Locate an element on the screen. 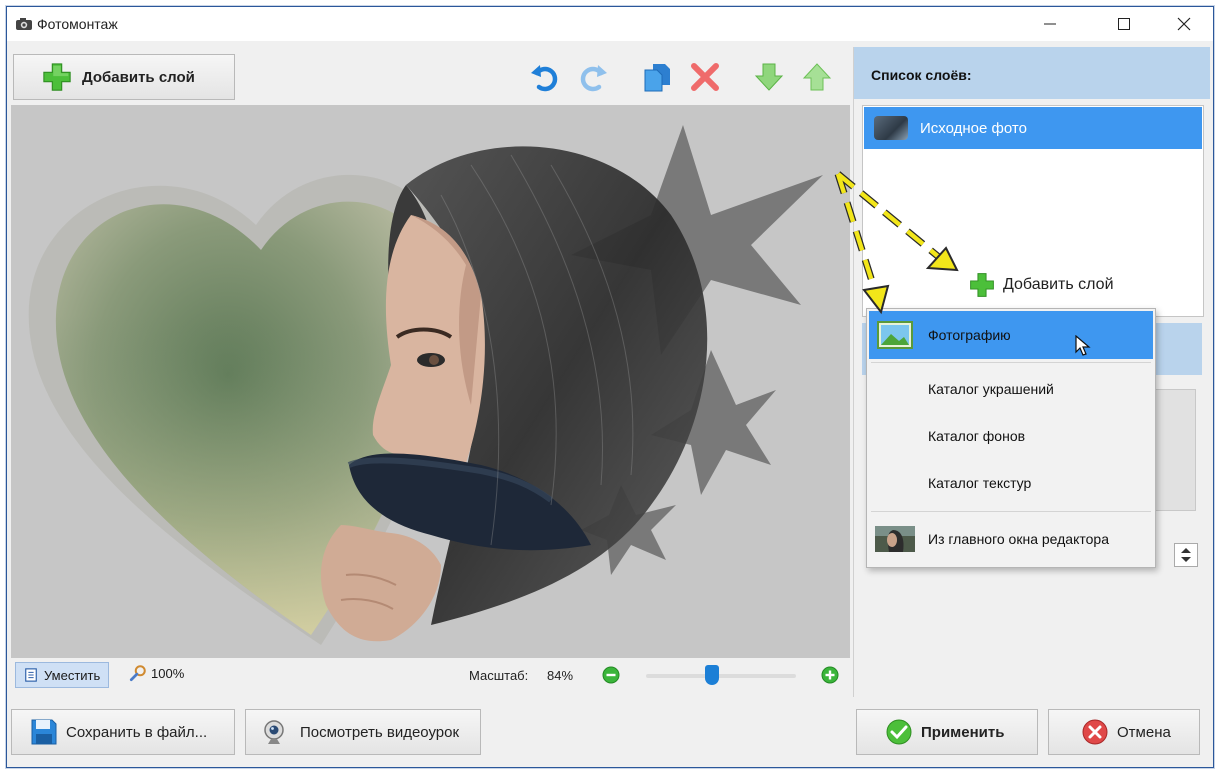 The width and height of the screenshot is (1220, 773). layers-panel-header: Список слоёв: is located at coordinates (1032, 73).